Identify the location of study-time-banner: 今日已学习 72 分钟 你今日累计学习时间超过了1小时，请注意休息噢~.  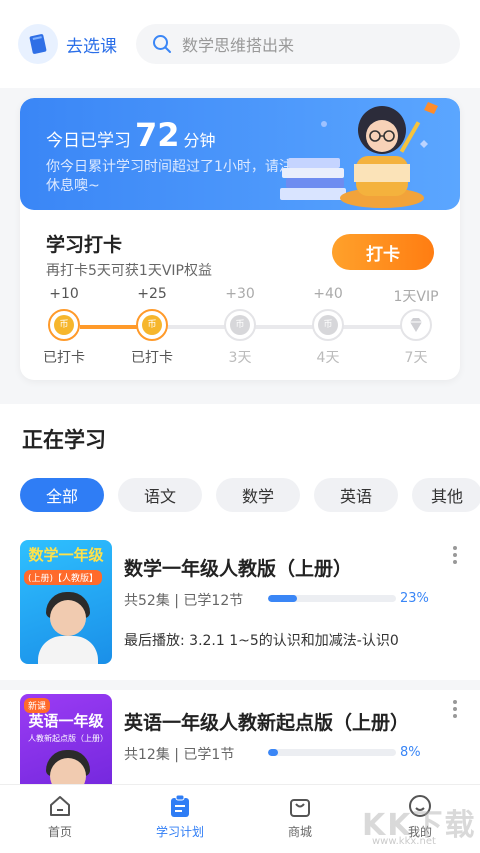
(240, 154).